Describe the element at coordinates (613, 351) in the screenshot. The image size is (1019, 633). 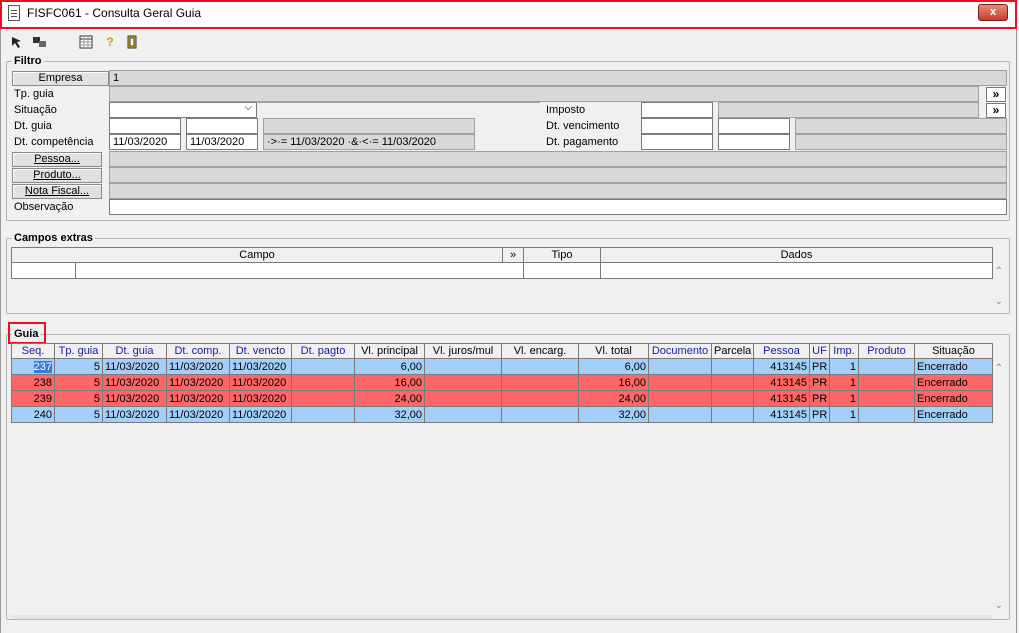
I see `header-vl-total: Vl. total` at that location.